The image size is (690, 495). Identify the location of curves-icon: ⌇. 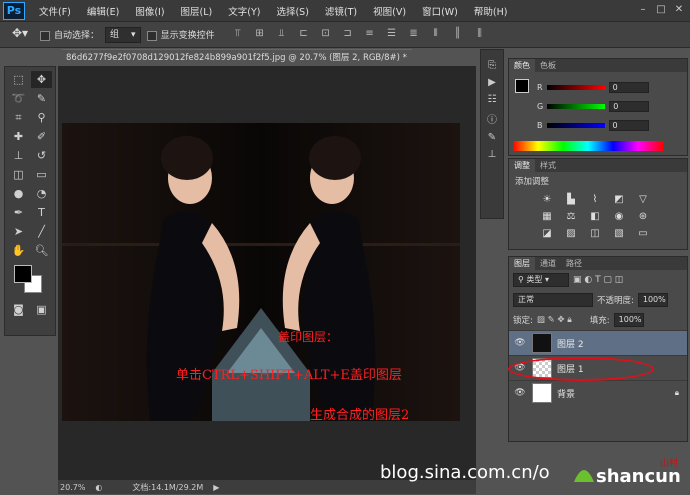
(595, 199).